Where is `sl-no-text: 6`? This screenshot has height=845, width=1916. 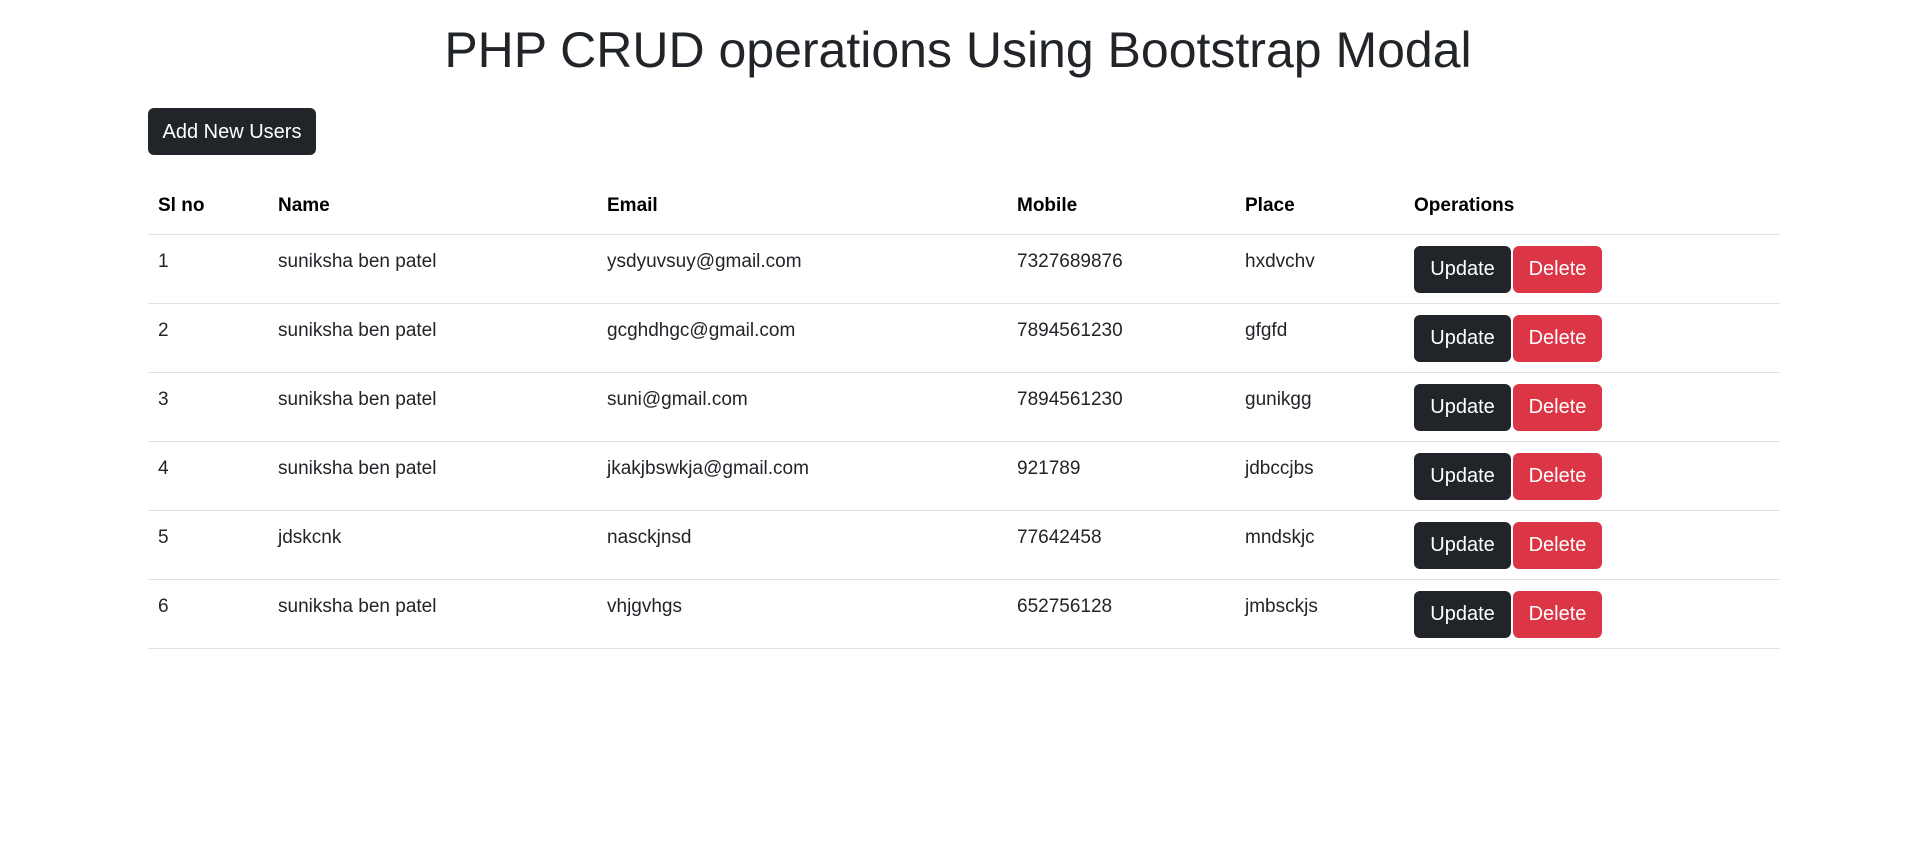
sl-no-text: 6 is located at coordinates (163, 606).